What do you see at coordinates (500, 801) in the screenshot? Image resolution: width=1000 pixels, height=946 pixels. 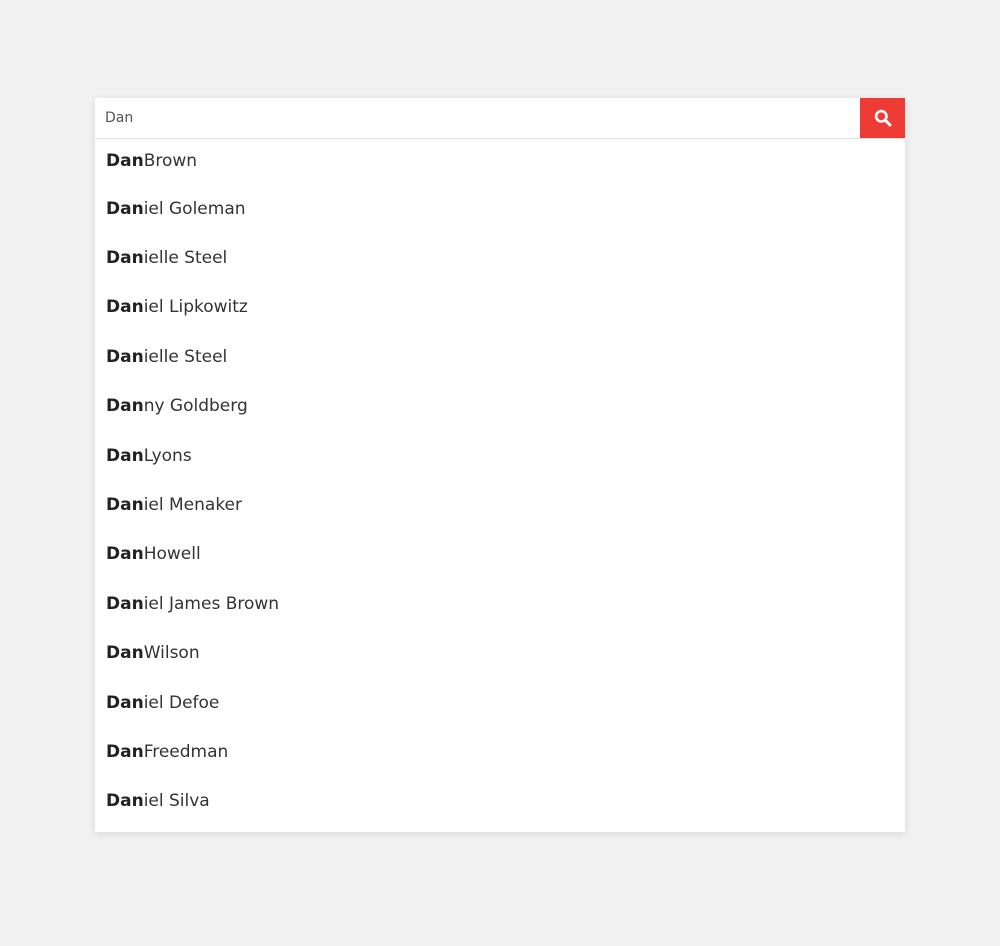 I see `suggestion-item: Dan iel Silva` at bounding box center [500, 801].